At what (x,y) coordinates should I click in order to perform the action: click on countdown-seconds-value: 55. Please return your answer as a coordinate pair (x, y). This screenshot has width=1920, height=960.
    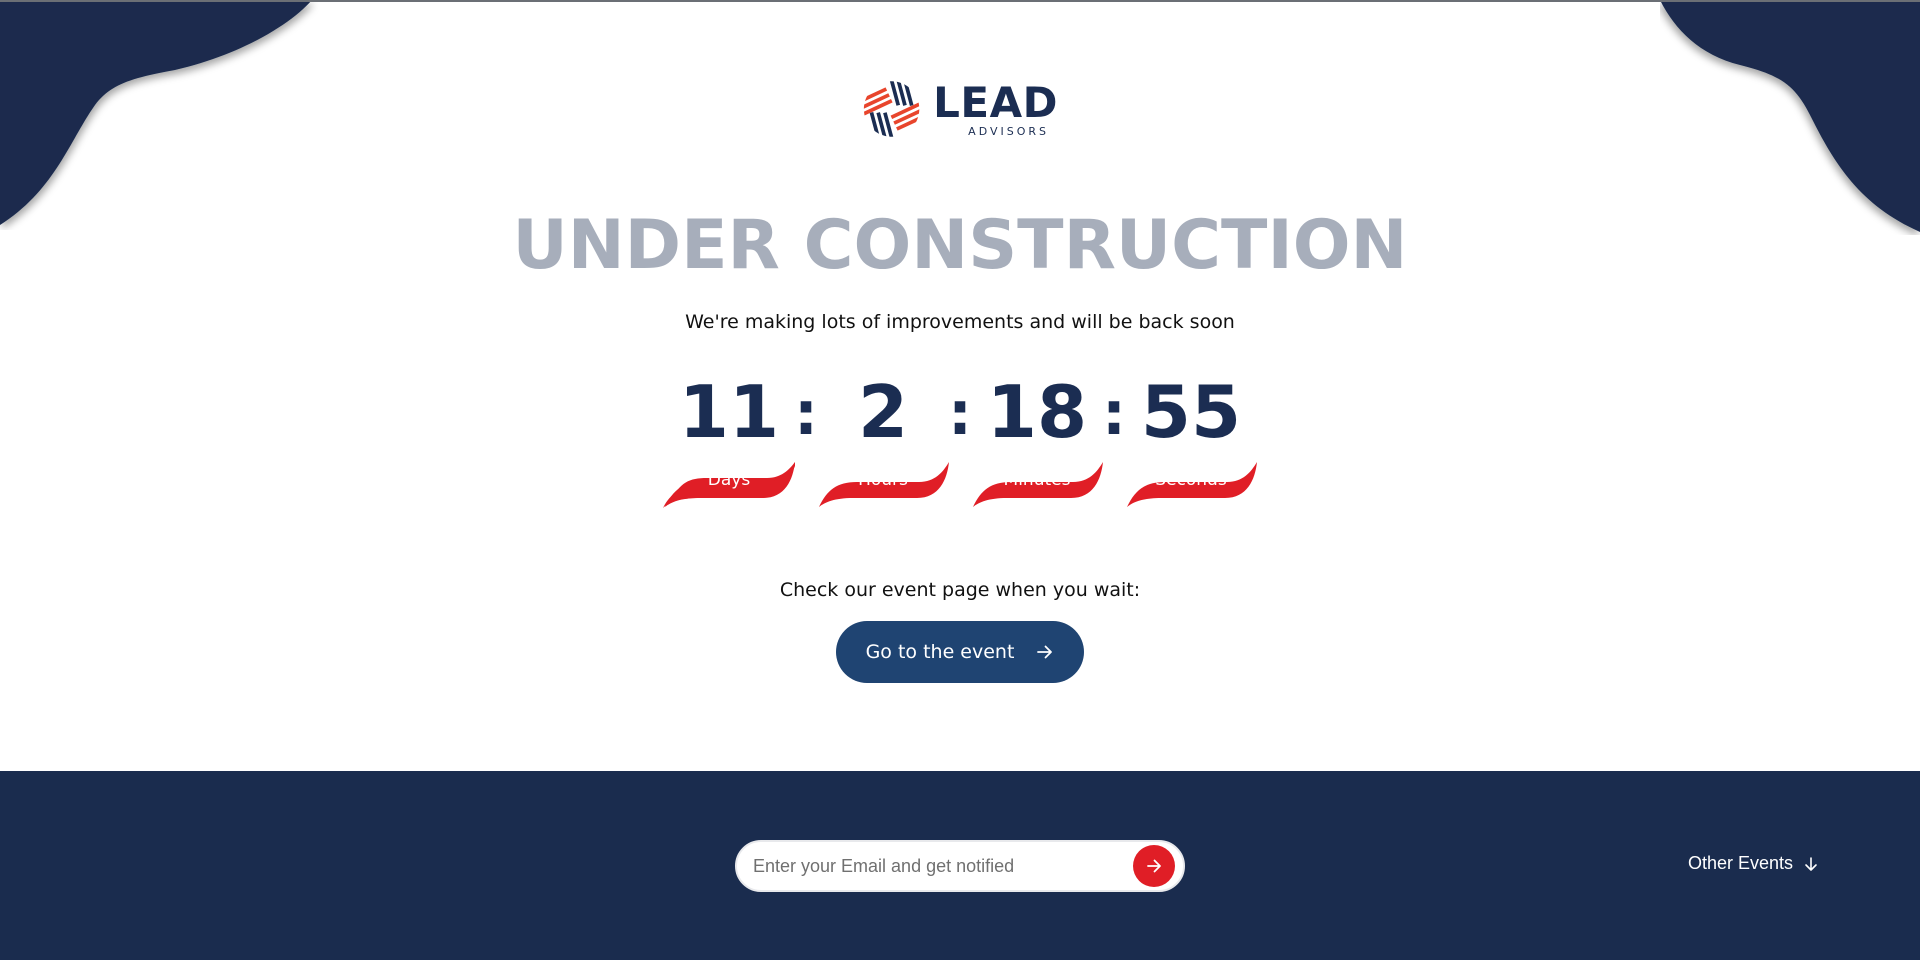
    Looking at the image, I should click on (1191, 412).